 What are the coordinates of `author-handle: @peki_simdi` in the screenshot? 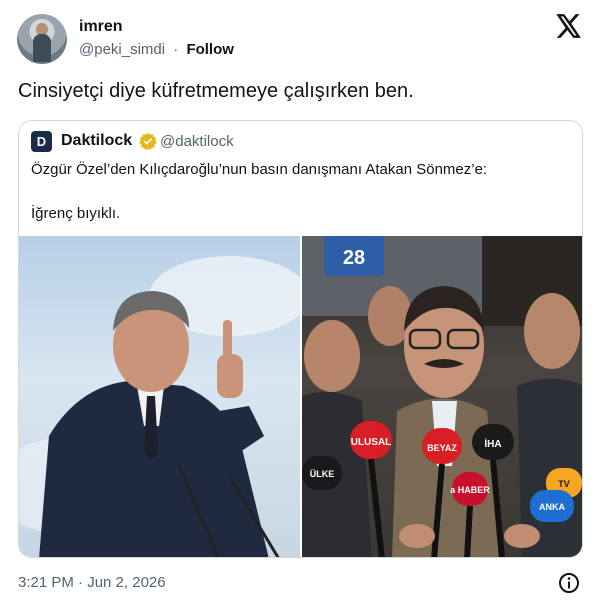 It's located at (122, 49).